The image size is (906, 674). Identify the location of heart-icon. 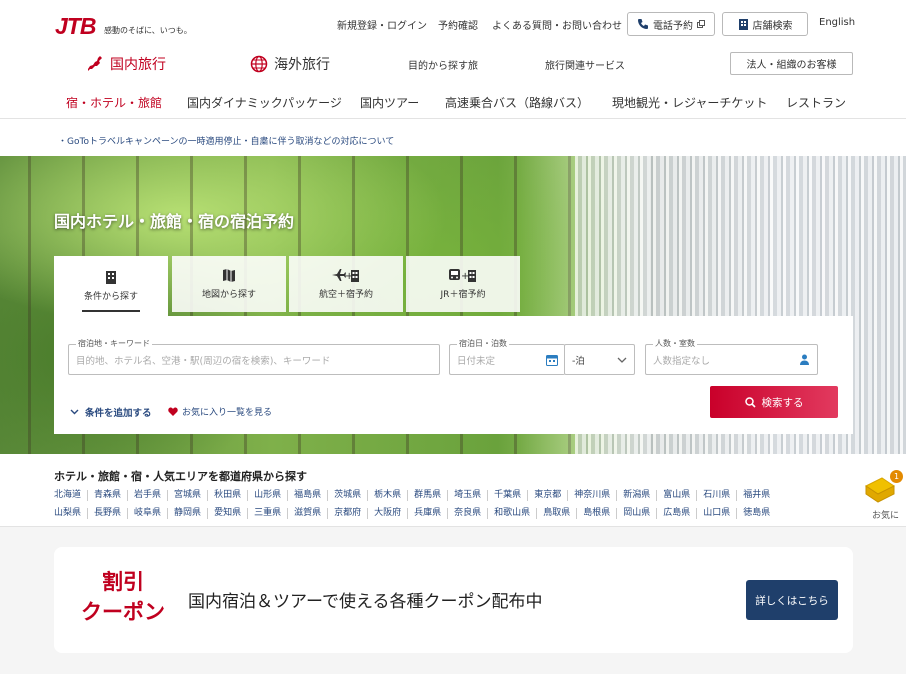
(173, 411).